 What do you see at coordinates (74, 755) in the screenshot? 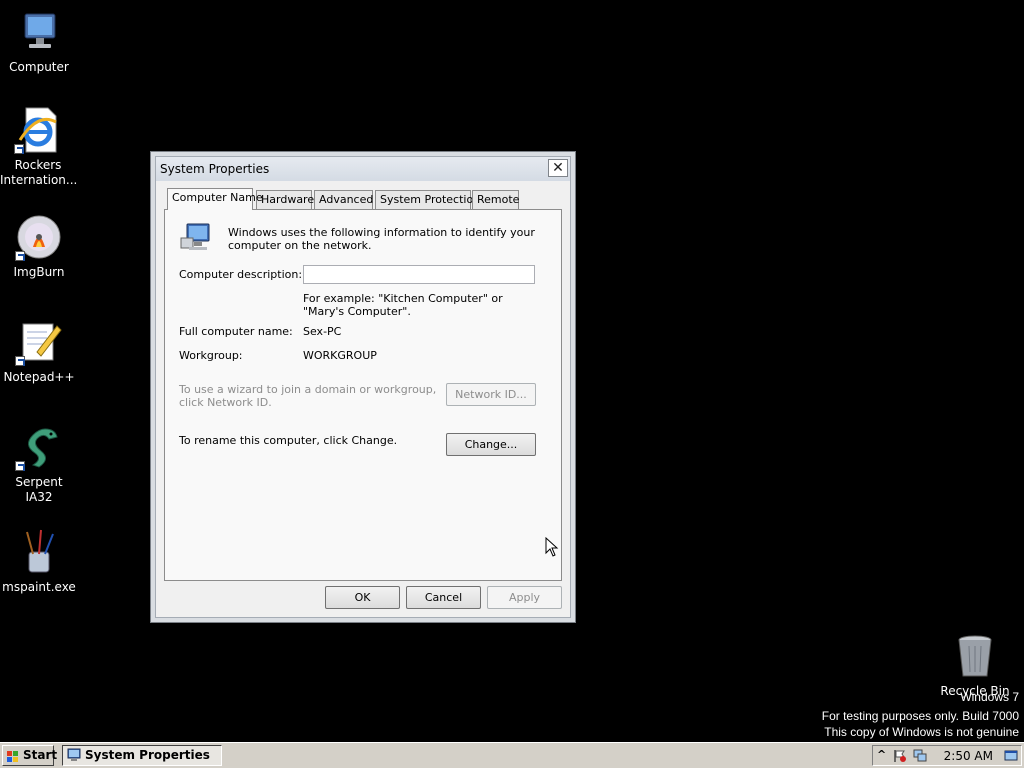
I see `system-properties-icon` at bounding box center [74, 755].